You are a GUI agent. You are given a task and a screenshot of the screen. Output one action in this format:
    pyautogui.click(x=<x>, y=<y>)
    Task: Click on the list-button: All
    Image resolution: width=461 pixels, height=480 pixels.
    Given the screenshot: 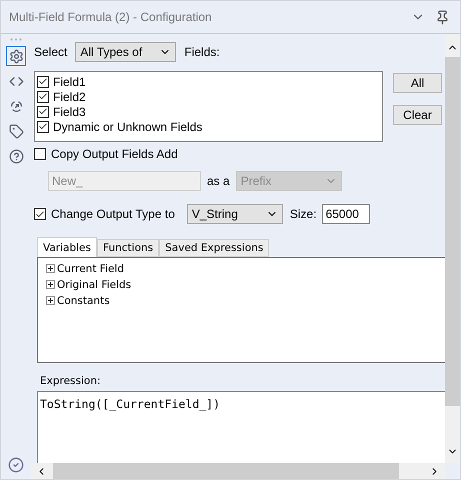 What is the action you would take?
    pyautogui.click(x=417, y=83)
    